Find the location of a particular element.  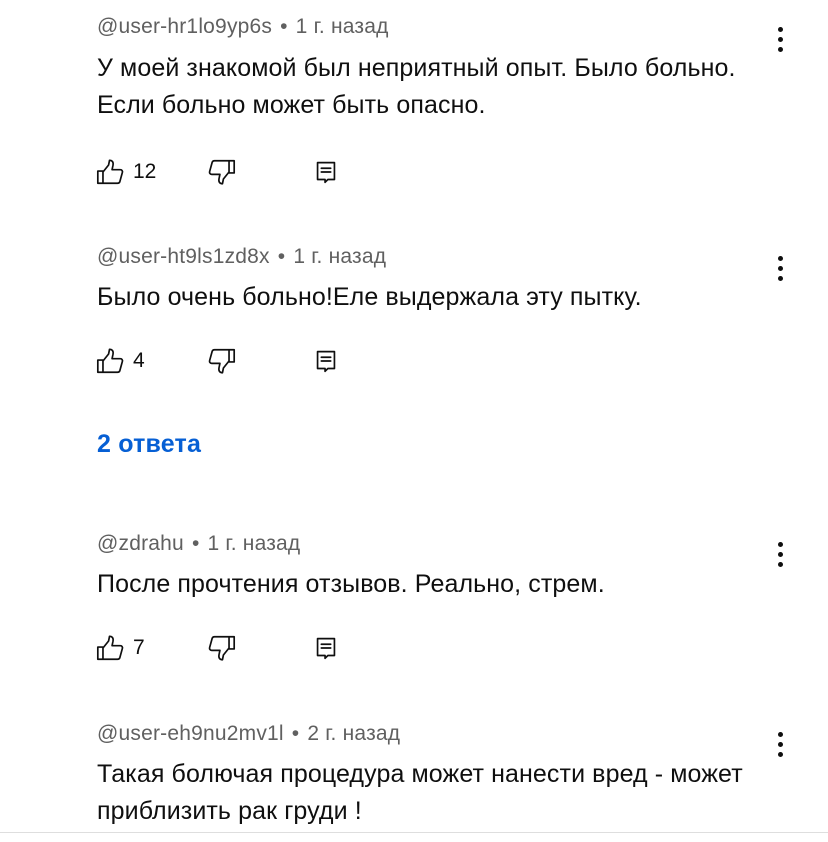

comment-actions: 12 is located at coordinates (218, 172).